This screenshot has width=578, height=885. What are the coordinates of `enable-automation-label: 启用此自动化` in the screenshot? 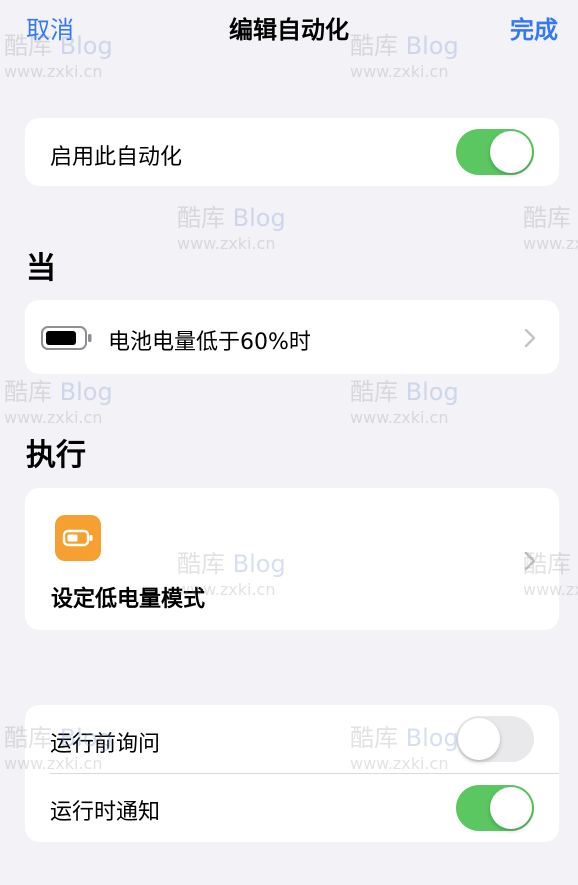 It's located at (116, 157).